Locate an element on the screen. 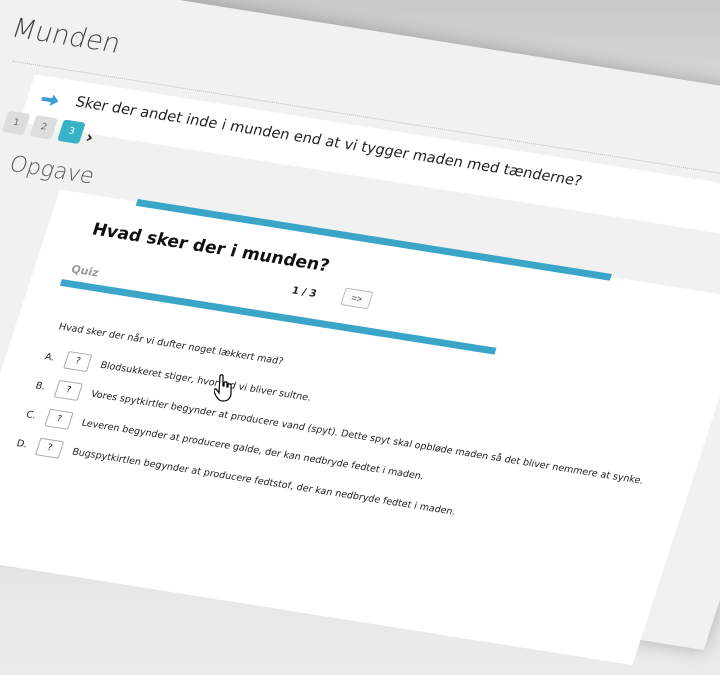 This screenshot has height=675, width=720. option-letter: A. is located at coordinates (53, 357).